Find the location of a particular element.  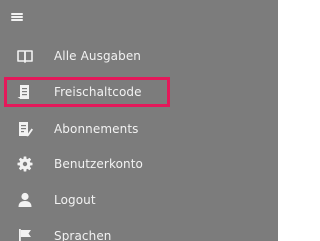

menu-item-freischaltcode: Freischaltcode is located at coordinates (139, 92).